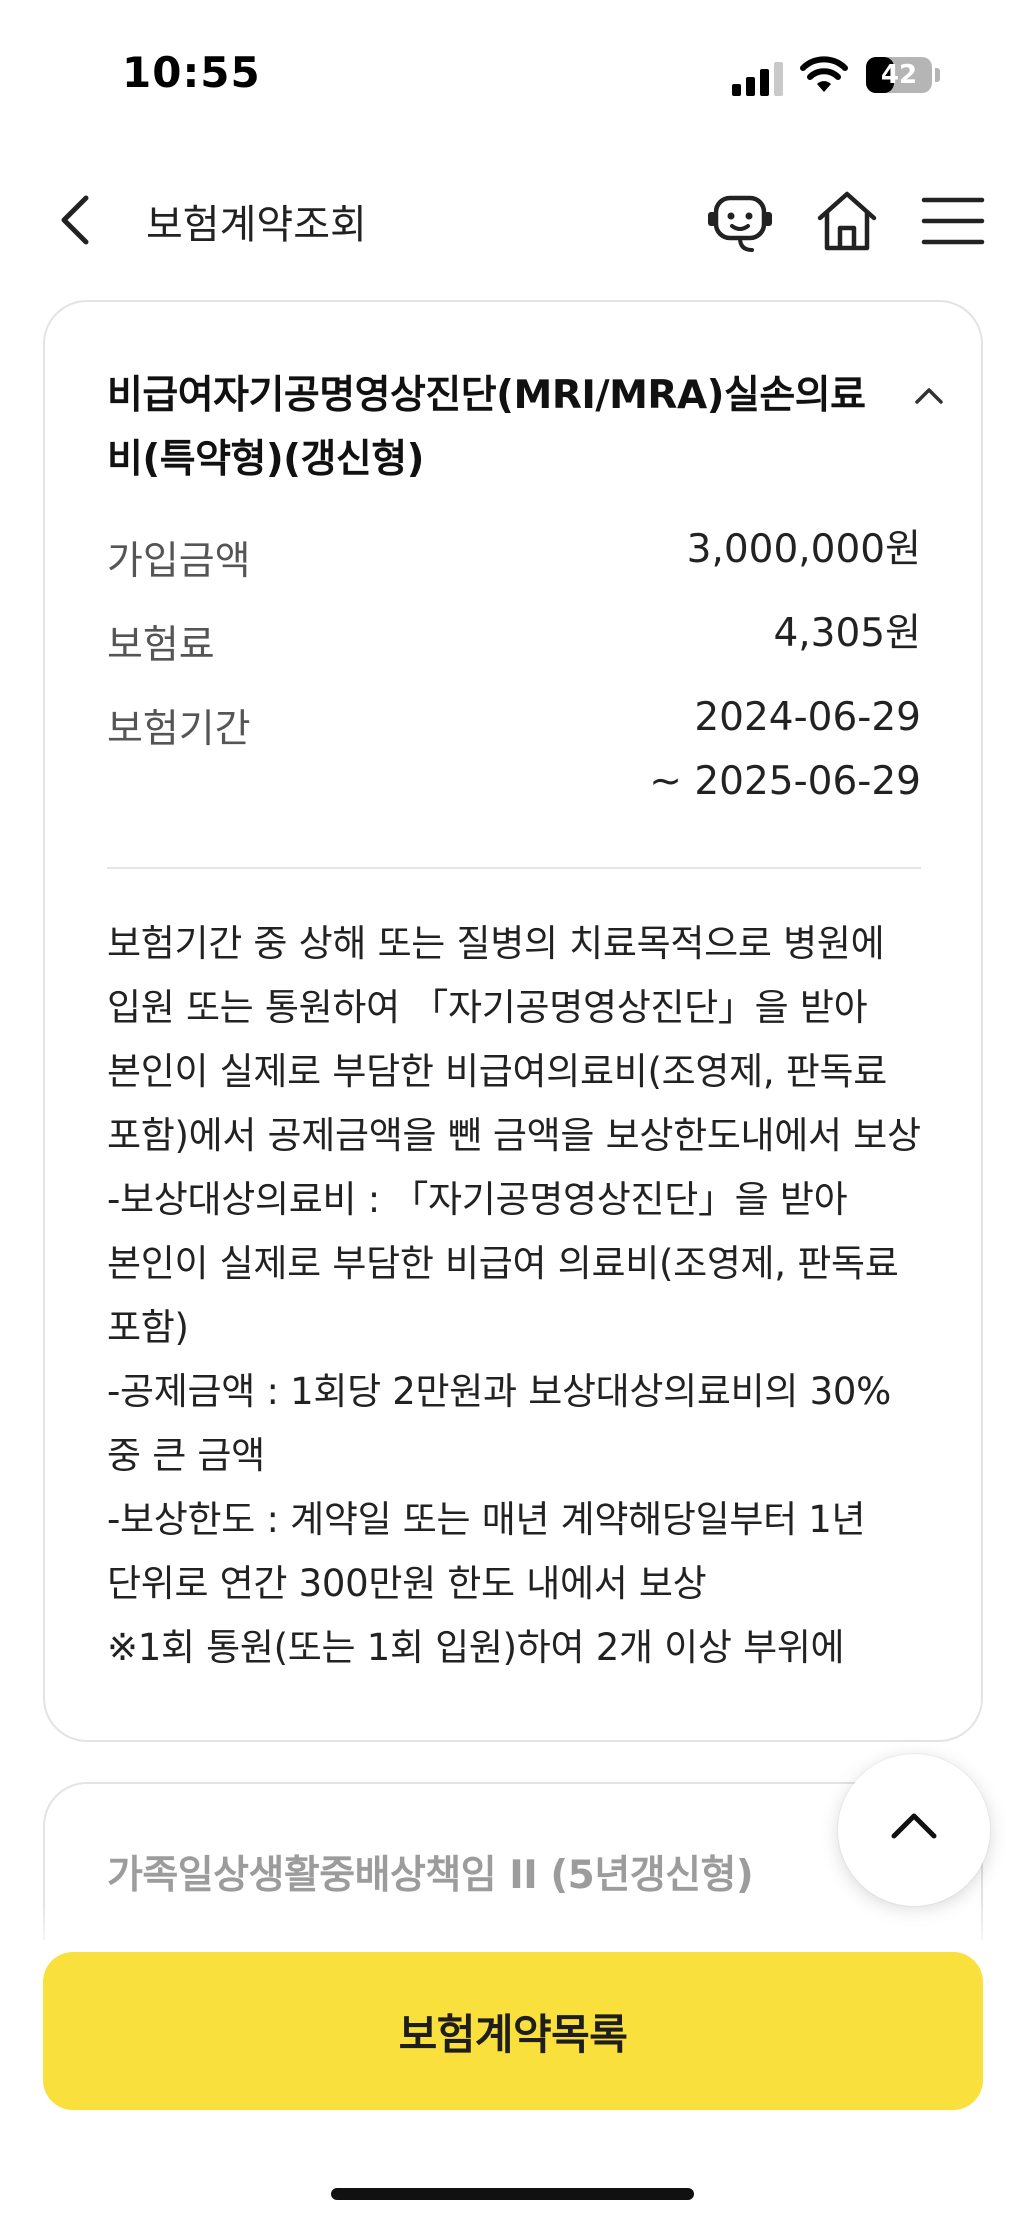 The height and width of the screenshot is (2222, 1025). Describe the element at coordinates (161, 645) in the screenshot. I see `info-label: 보험료` at that location.